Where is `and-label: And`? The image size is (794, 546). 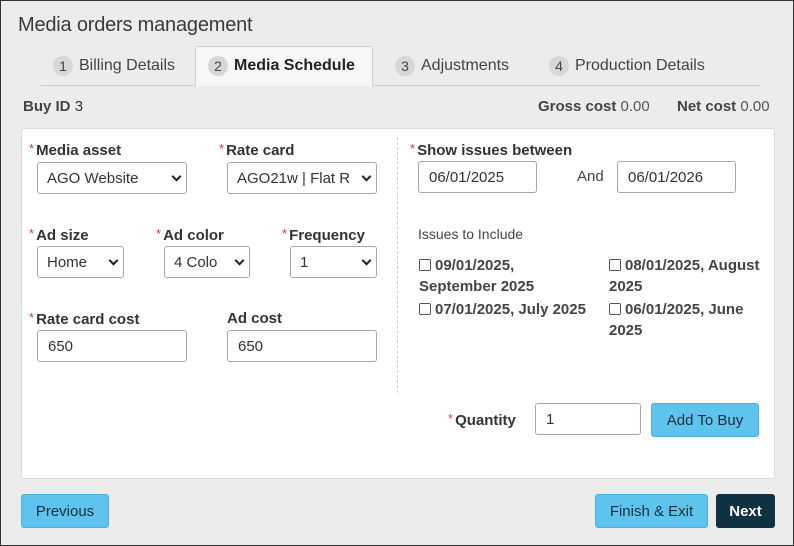 and-label: And is located at coordinates (590, 176).